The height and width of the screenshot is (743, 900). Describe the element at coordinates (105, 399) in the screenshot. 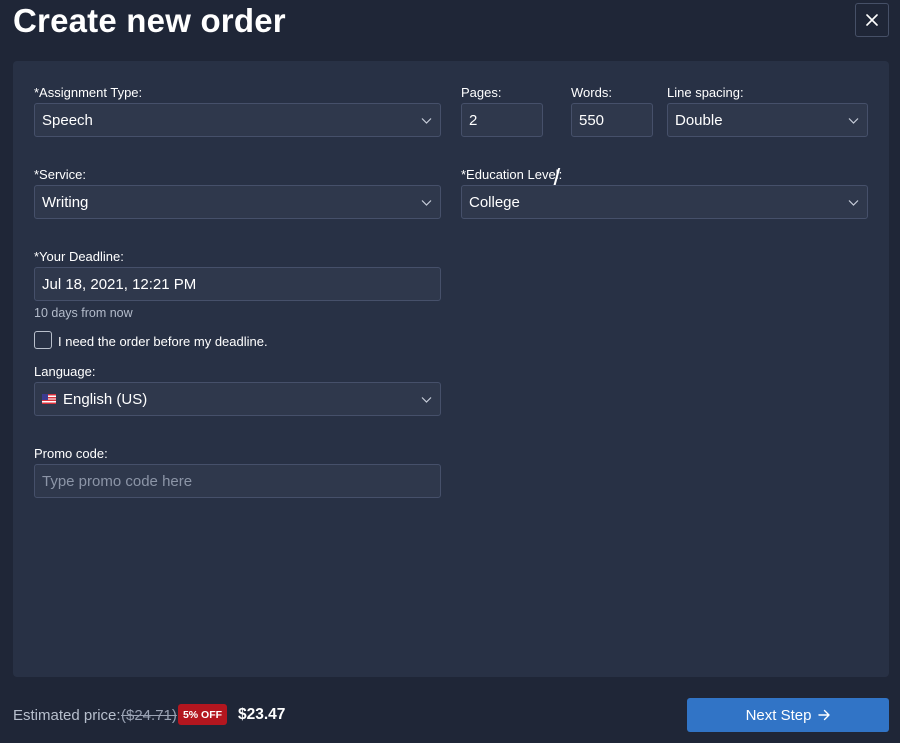

I see `language-value: English (US)` at that location.